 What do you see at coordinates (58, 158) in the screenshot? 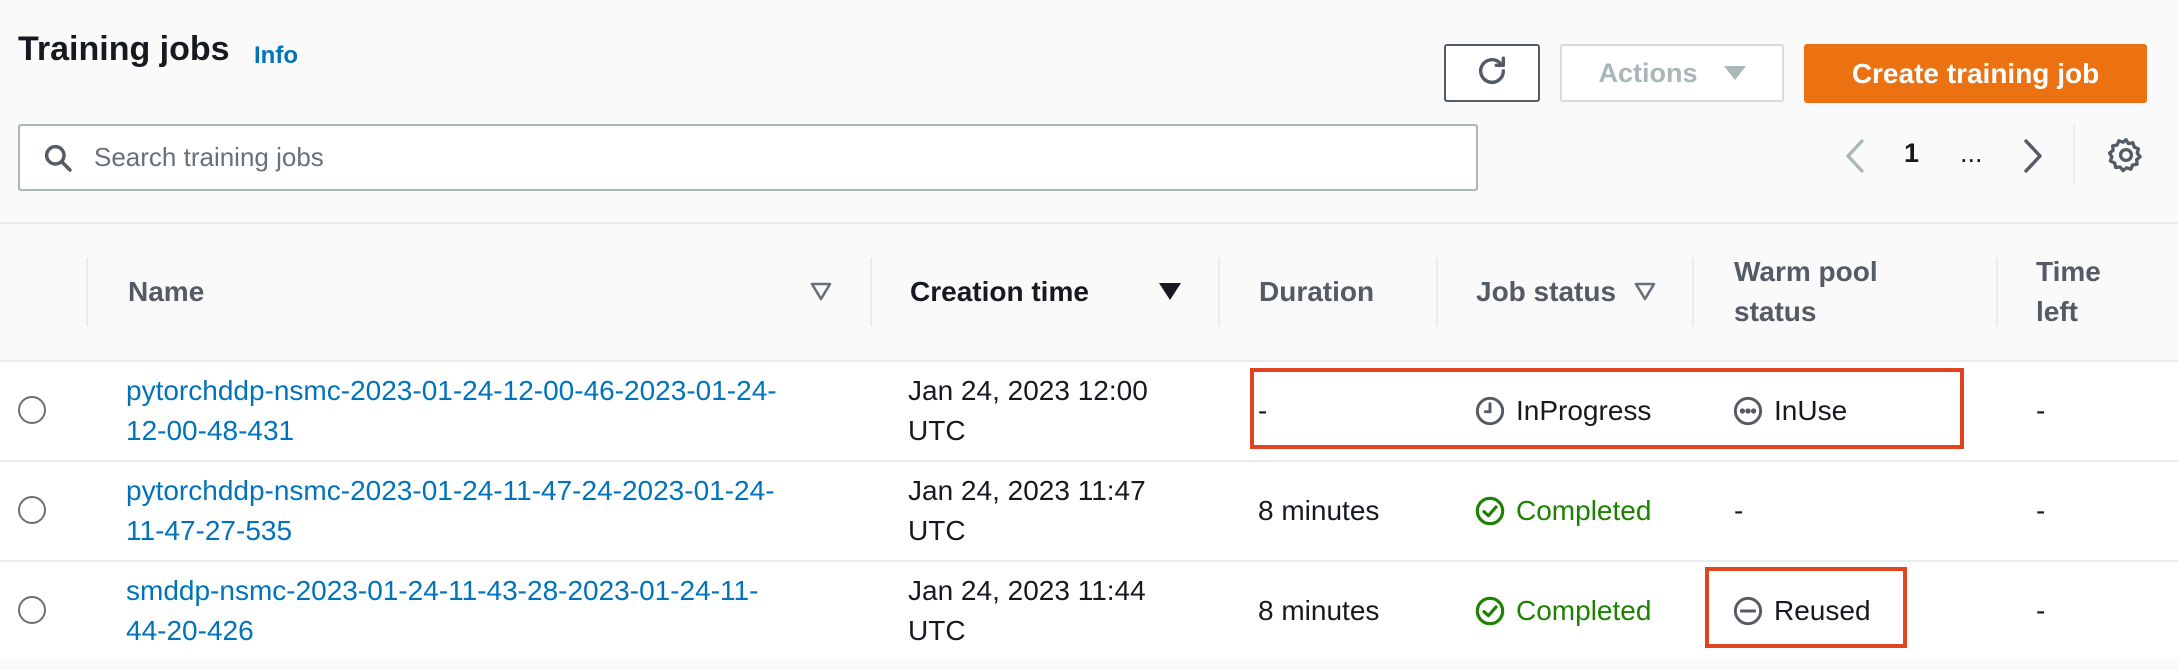
I see `search-icon` at bounding box center [58, 158].